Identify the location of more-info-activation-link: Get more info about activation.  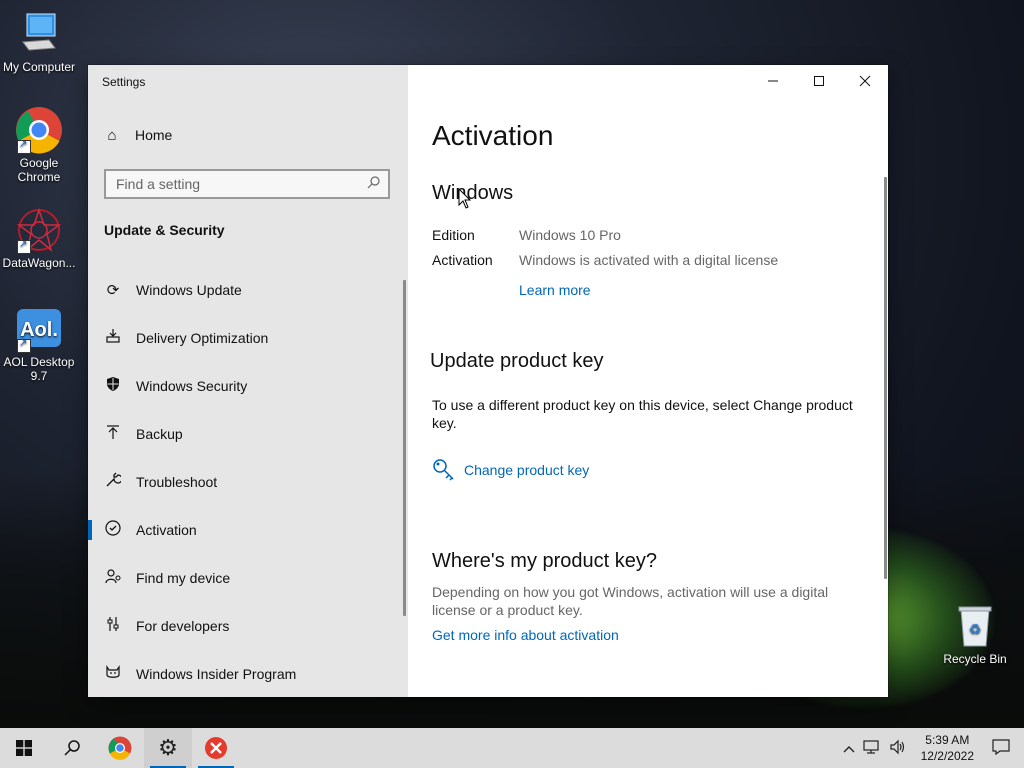
(525, 635).